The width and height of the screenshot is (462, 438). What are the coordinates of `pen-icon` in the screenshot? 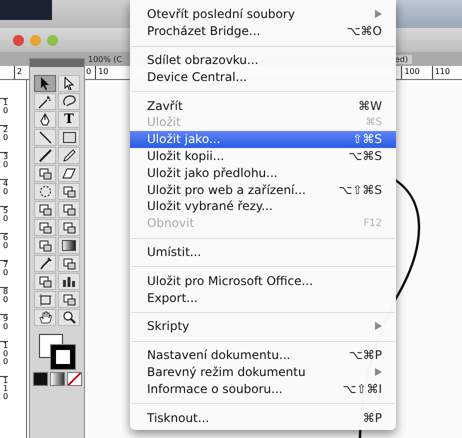 It's located at (45, 119).